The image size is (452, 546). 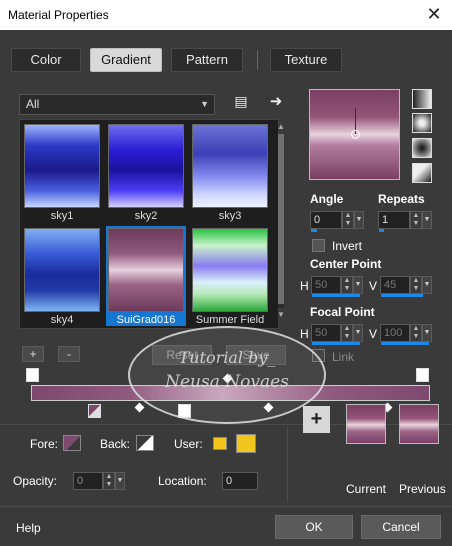 I want to click on focal-v-dropdown-icon: ▼, so click(x=427, y=333).